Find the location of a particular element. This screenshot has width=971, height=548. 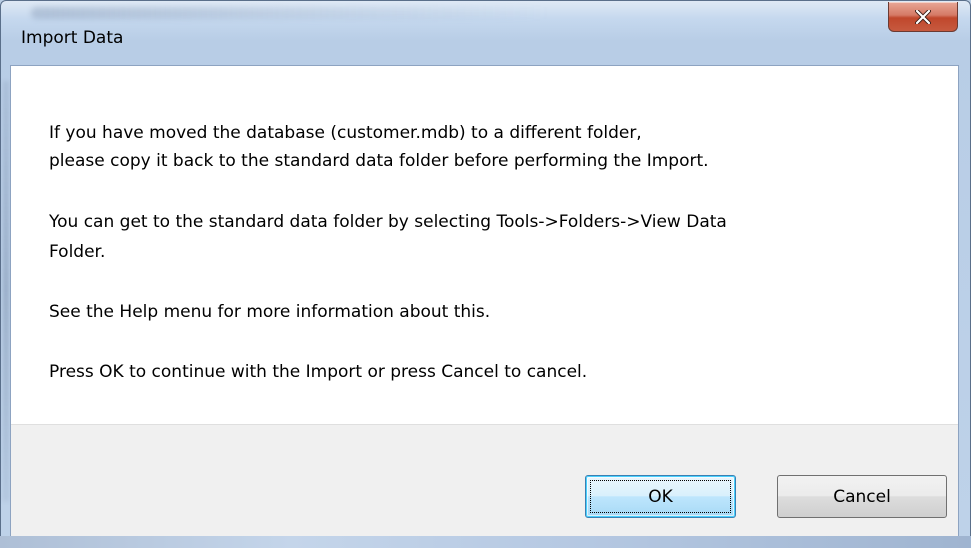

ok-button-label: OK is located at coordinates (660, 496).